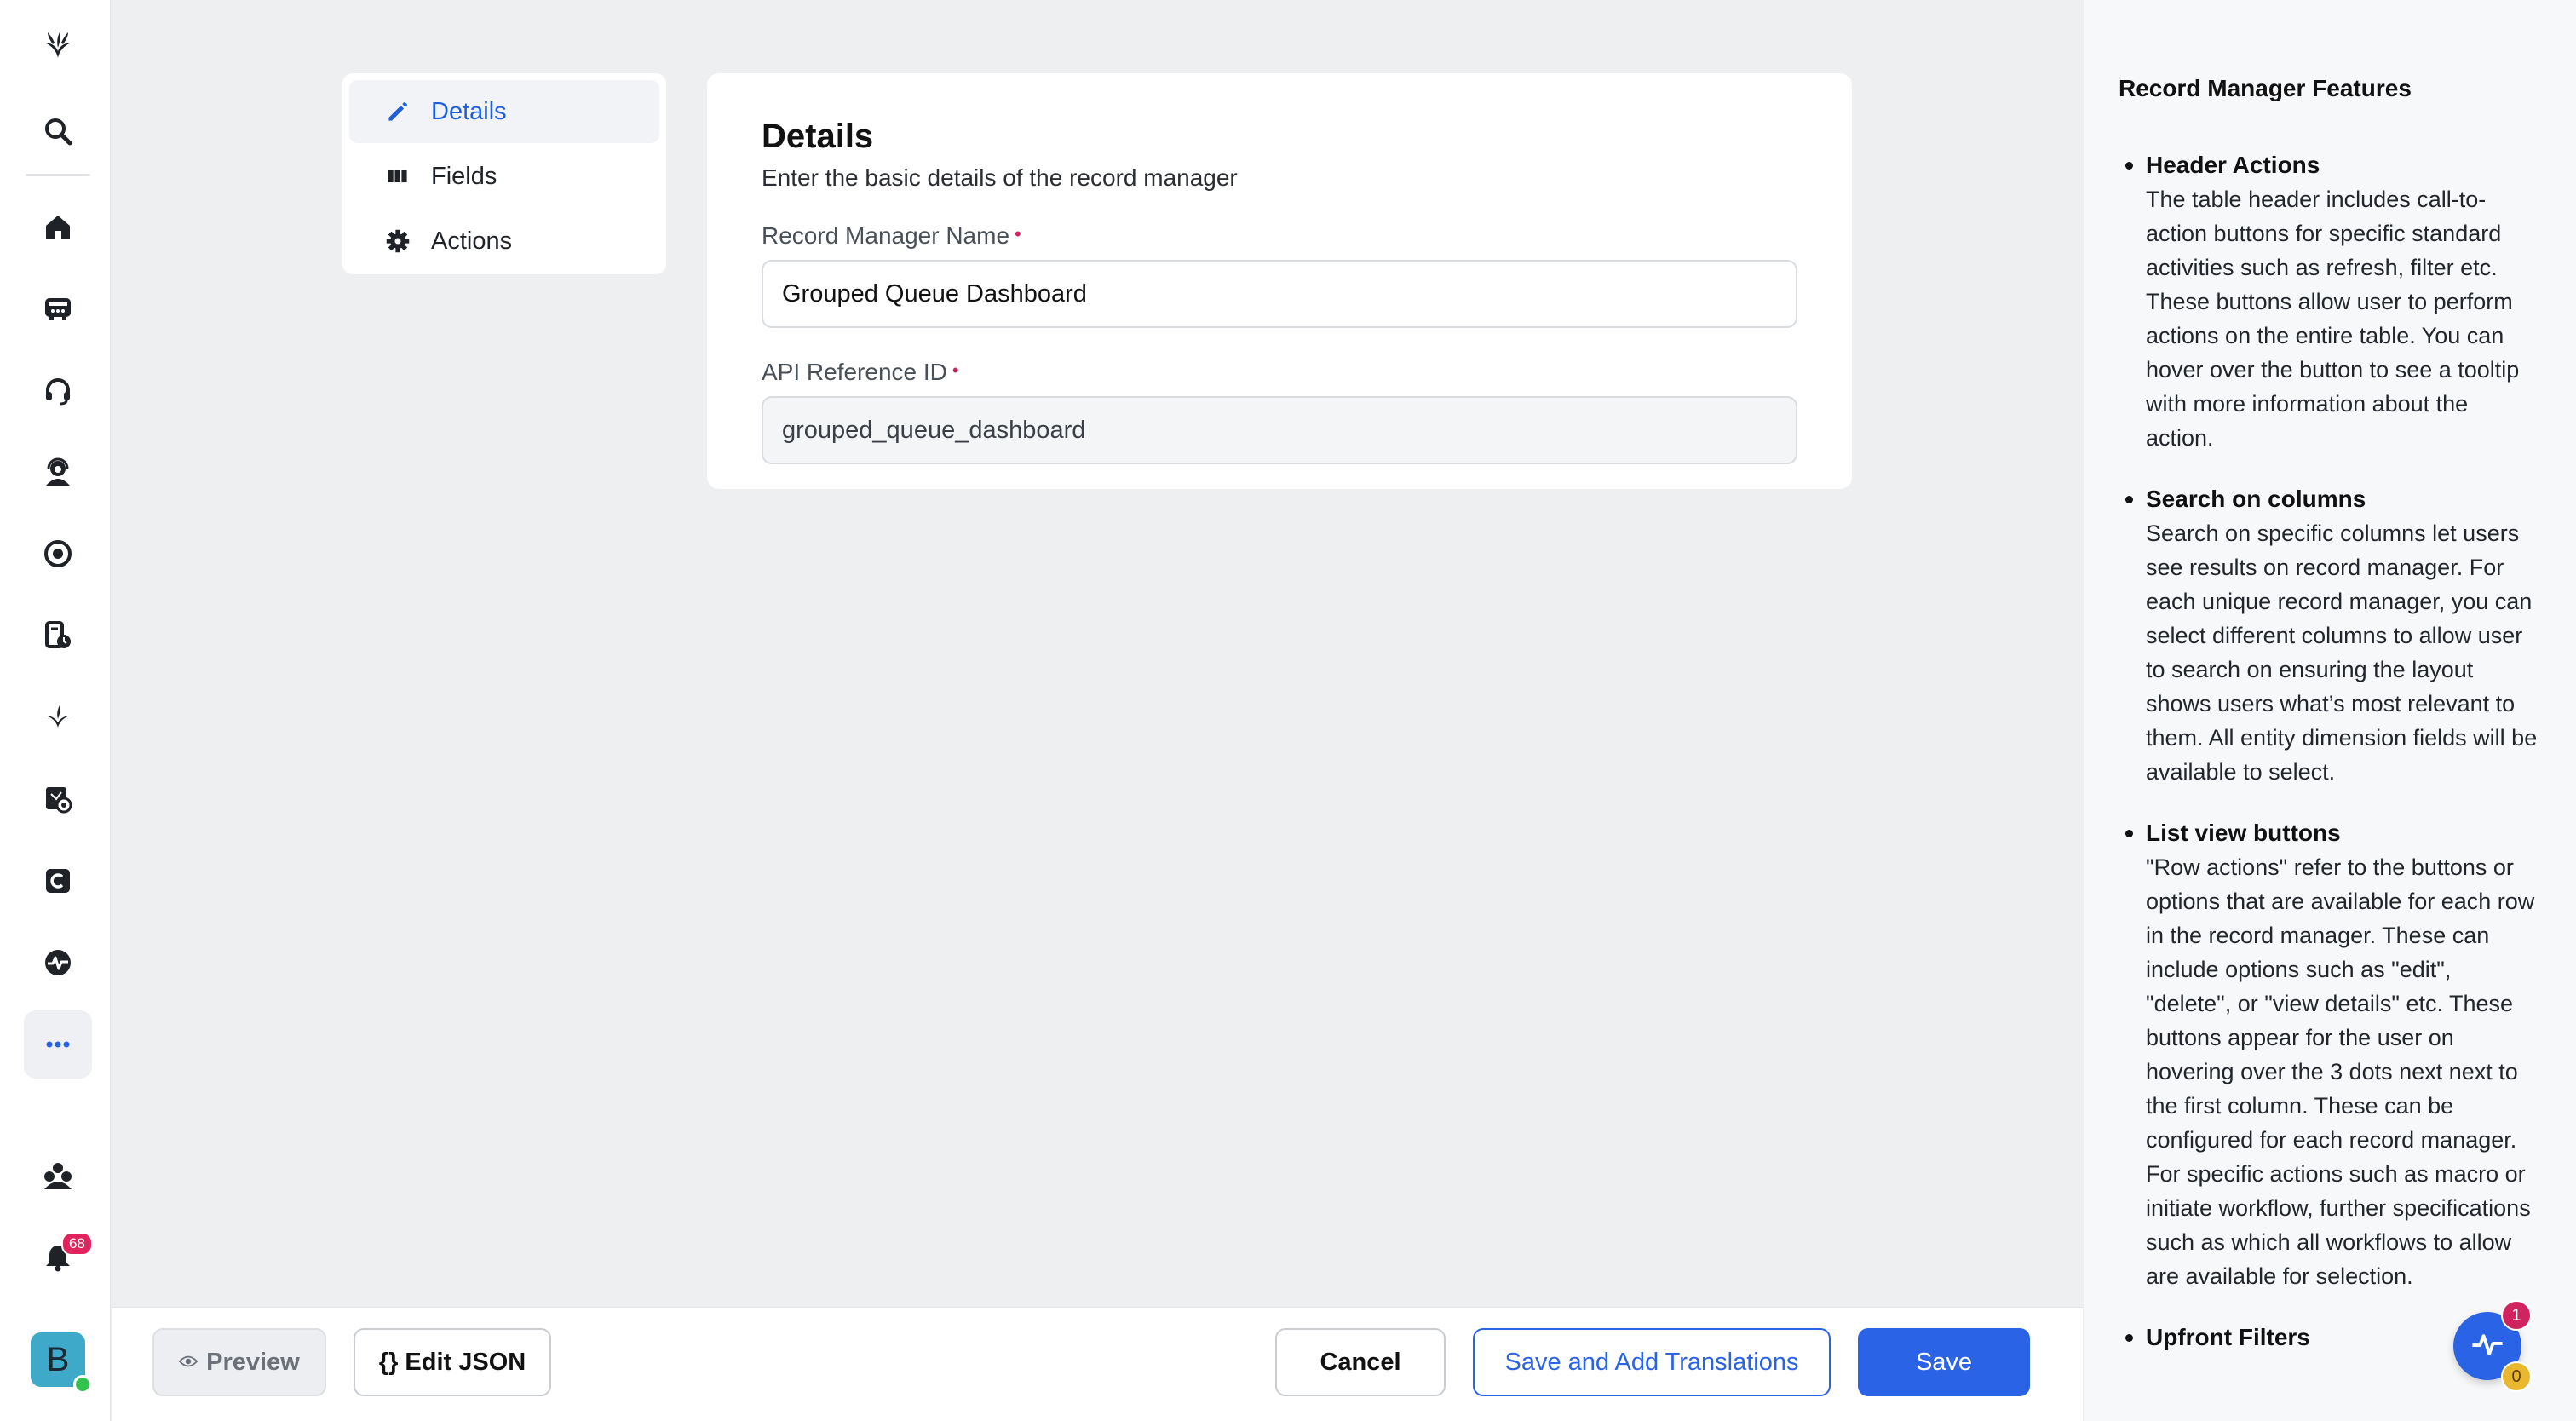 Image resolution: width=2576 pixels, height=1421 pixels. Describe the element at coordinates (935, 293) in the screenshot. I see `record-manager-name-value: Grouped Queue Dashboard` at that location.